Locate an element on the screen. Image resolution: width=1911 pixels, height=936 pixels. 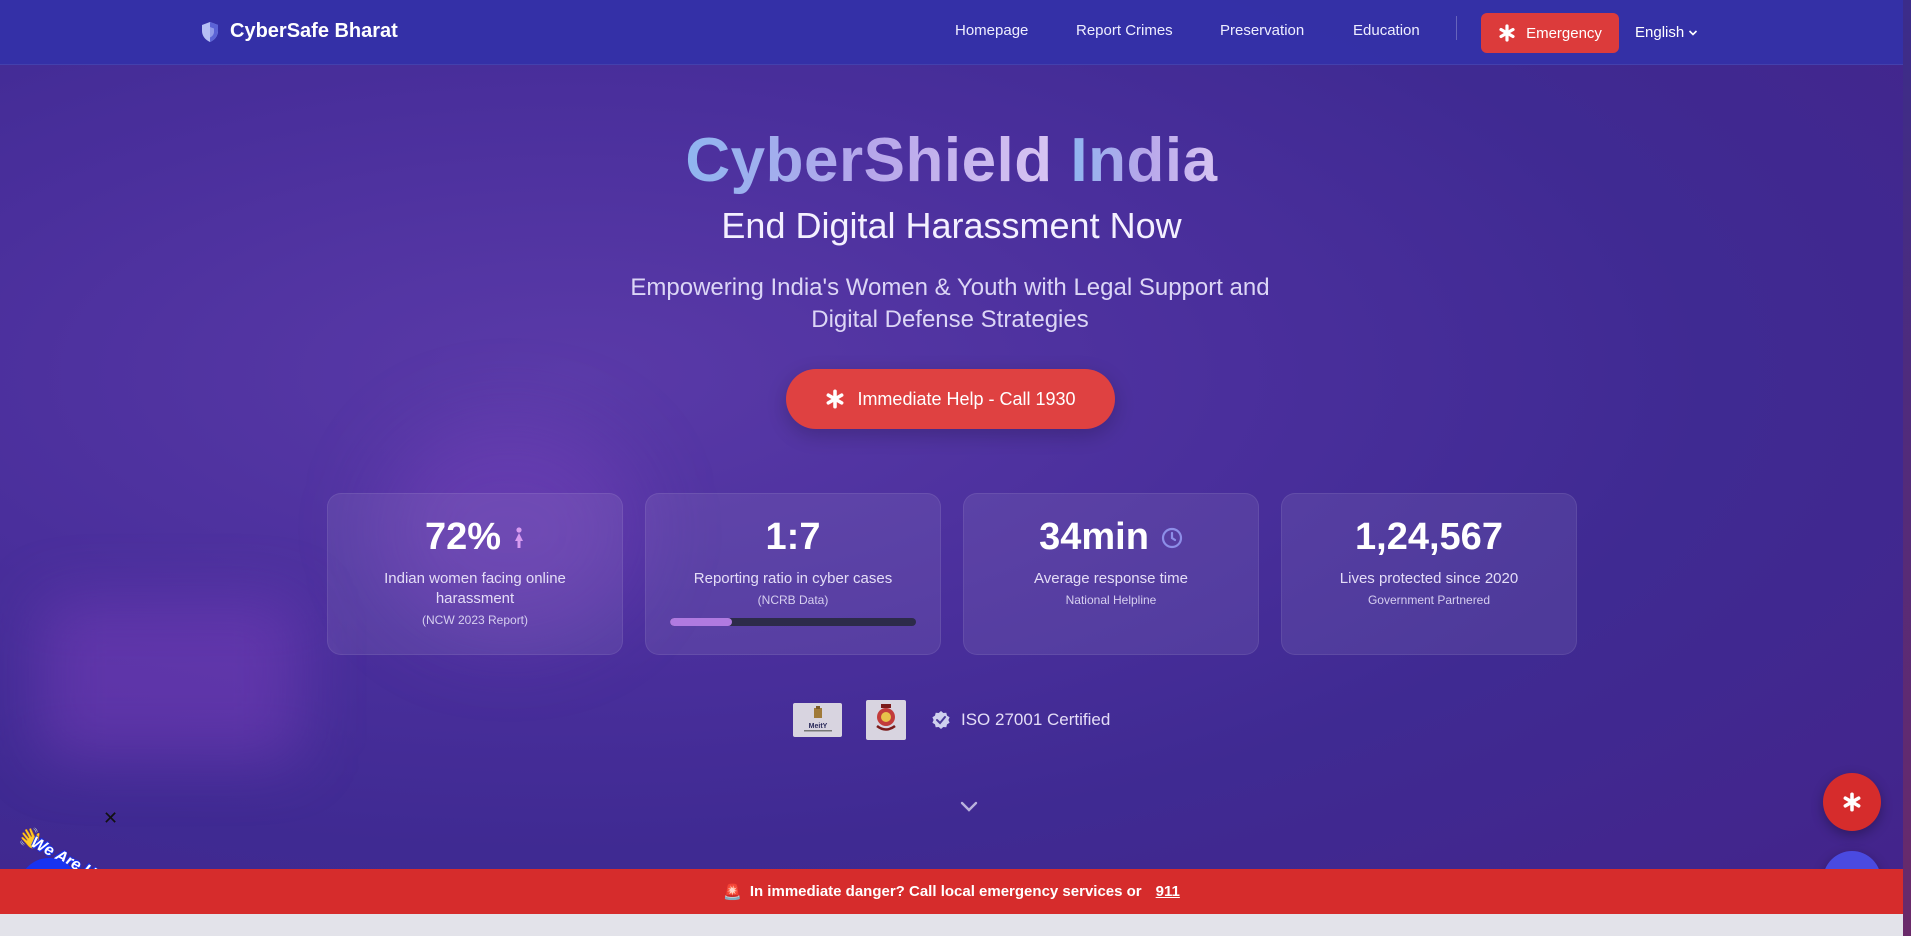
stat-value: 72% is located at coordinates (463, 537).